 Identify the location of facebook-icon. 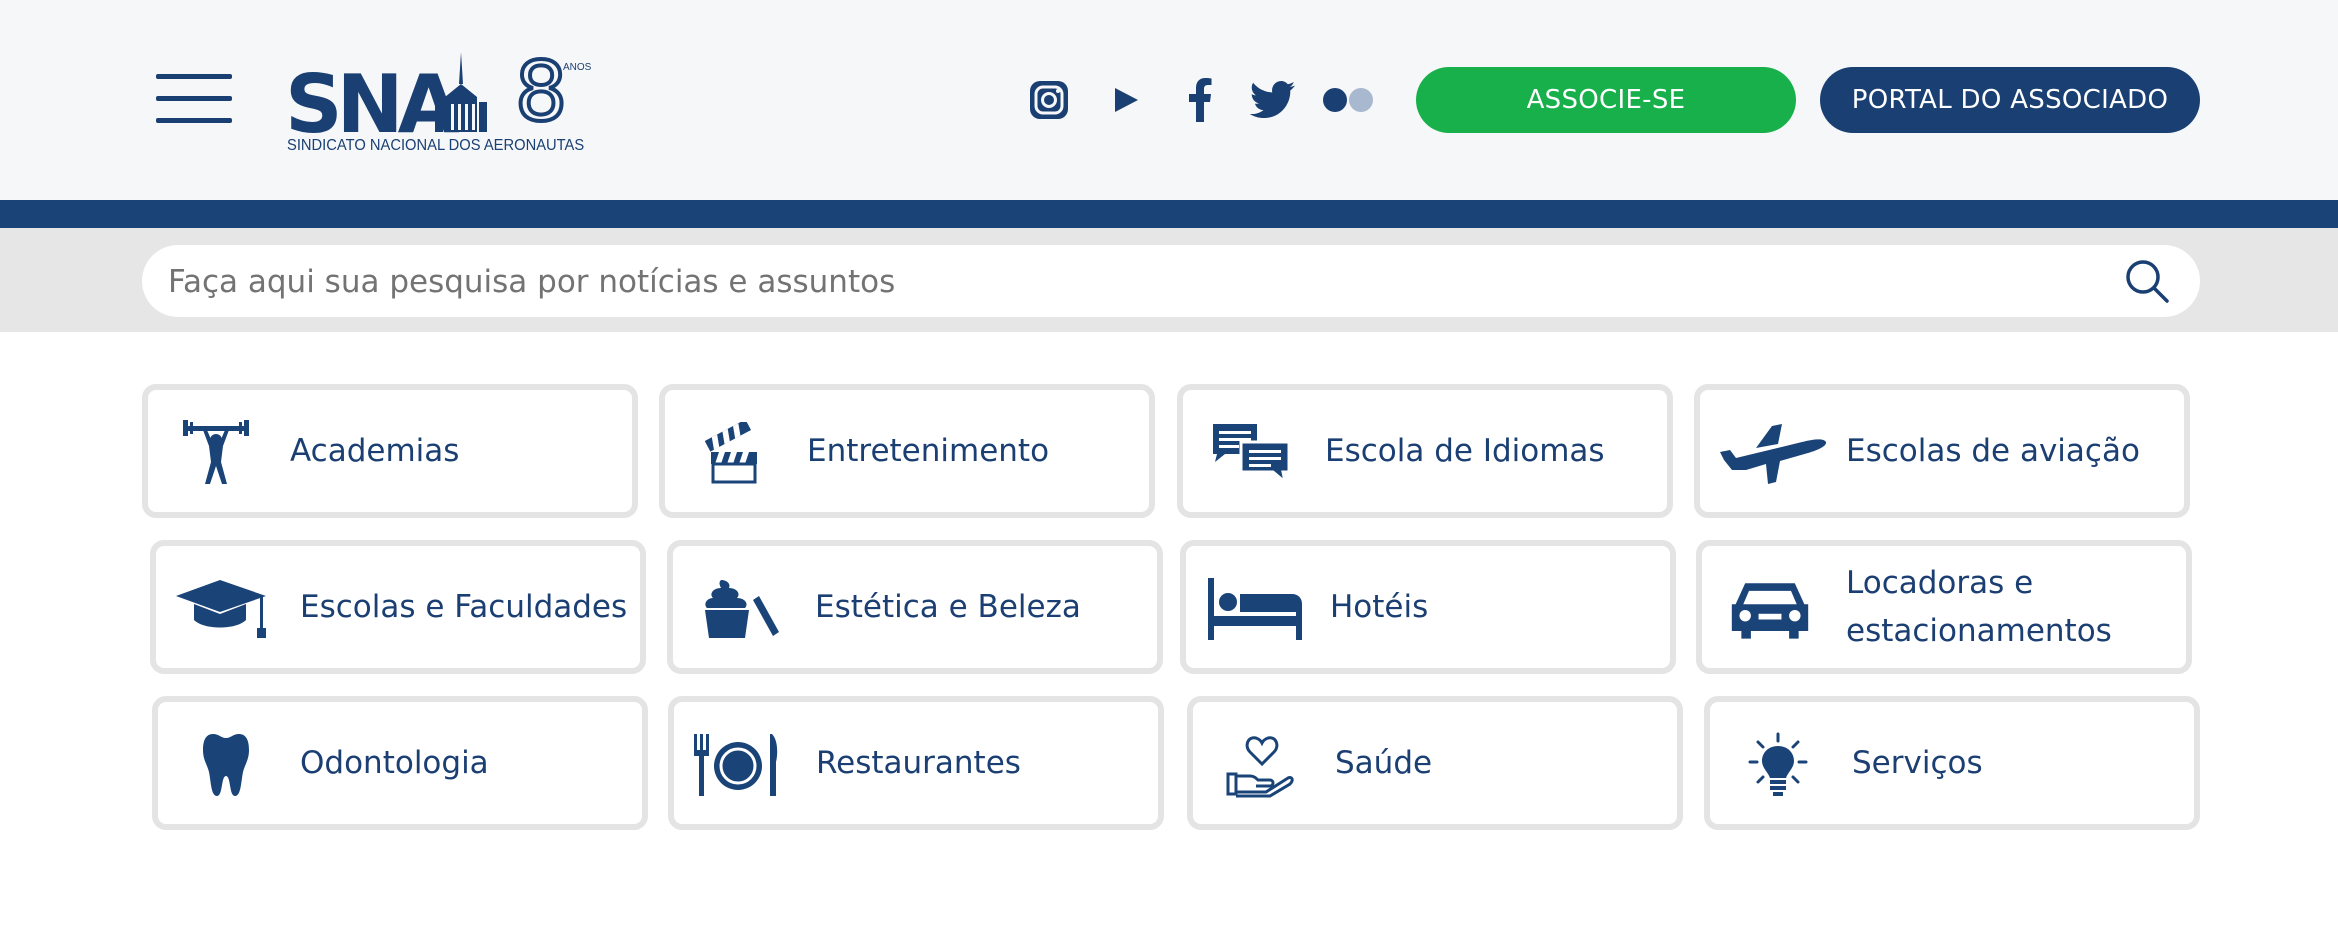
(1200, 100).